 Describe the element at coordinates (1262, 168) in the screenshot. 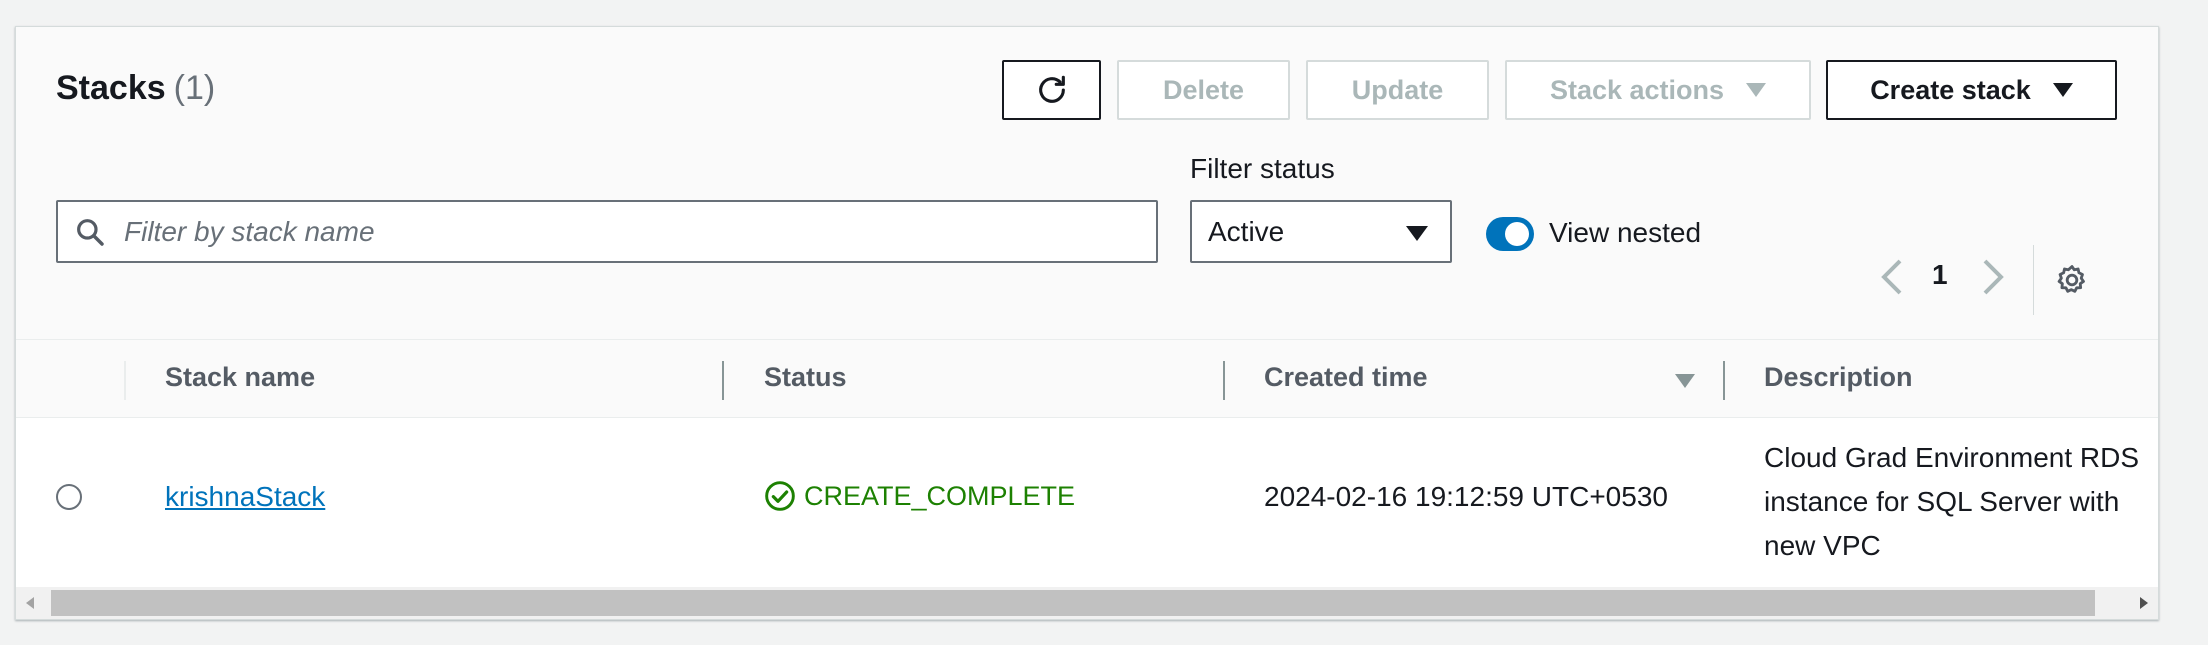

I see `filter-status-label: Filter status` at that location.